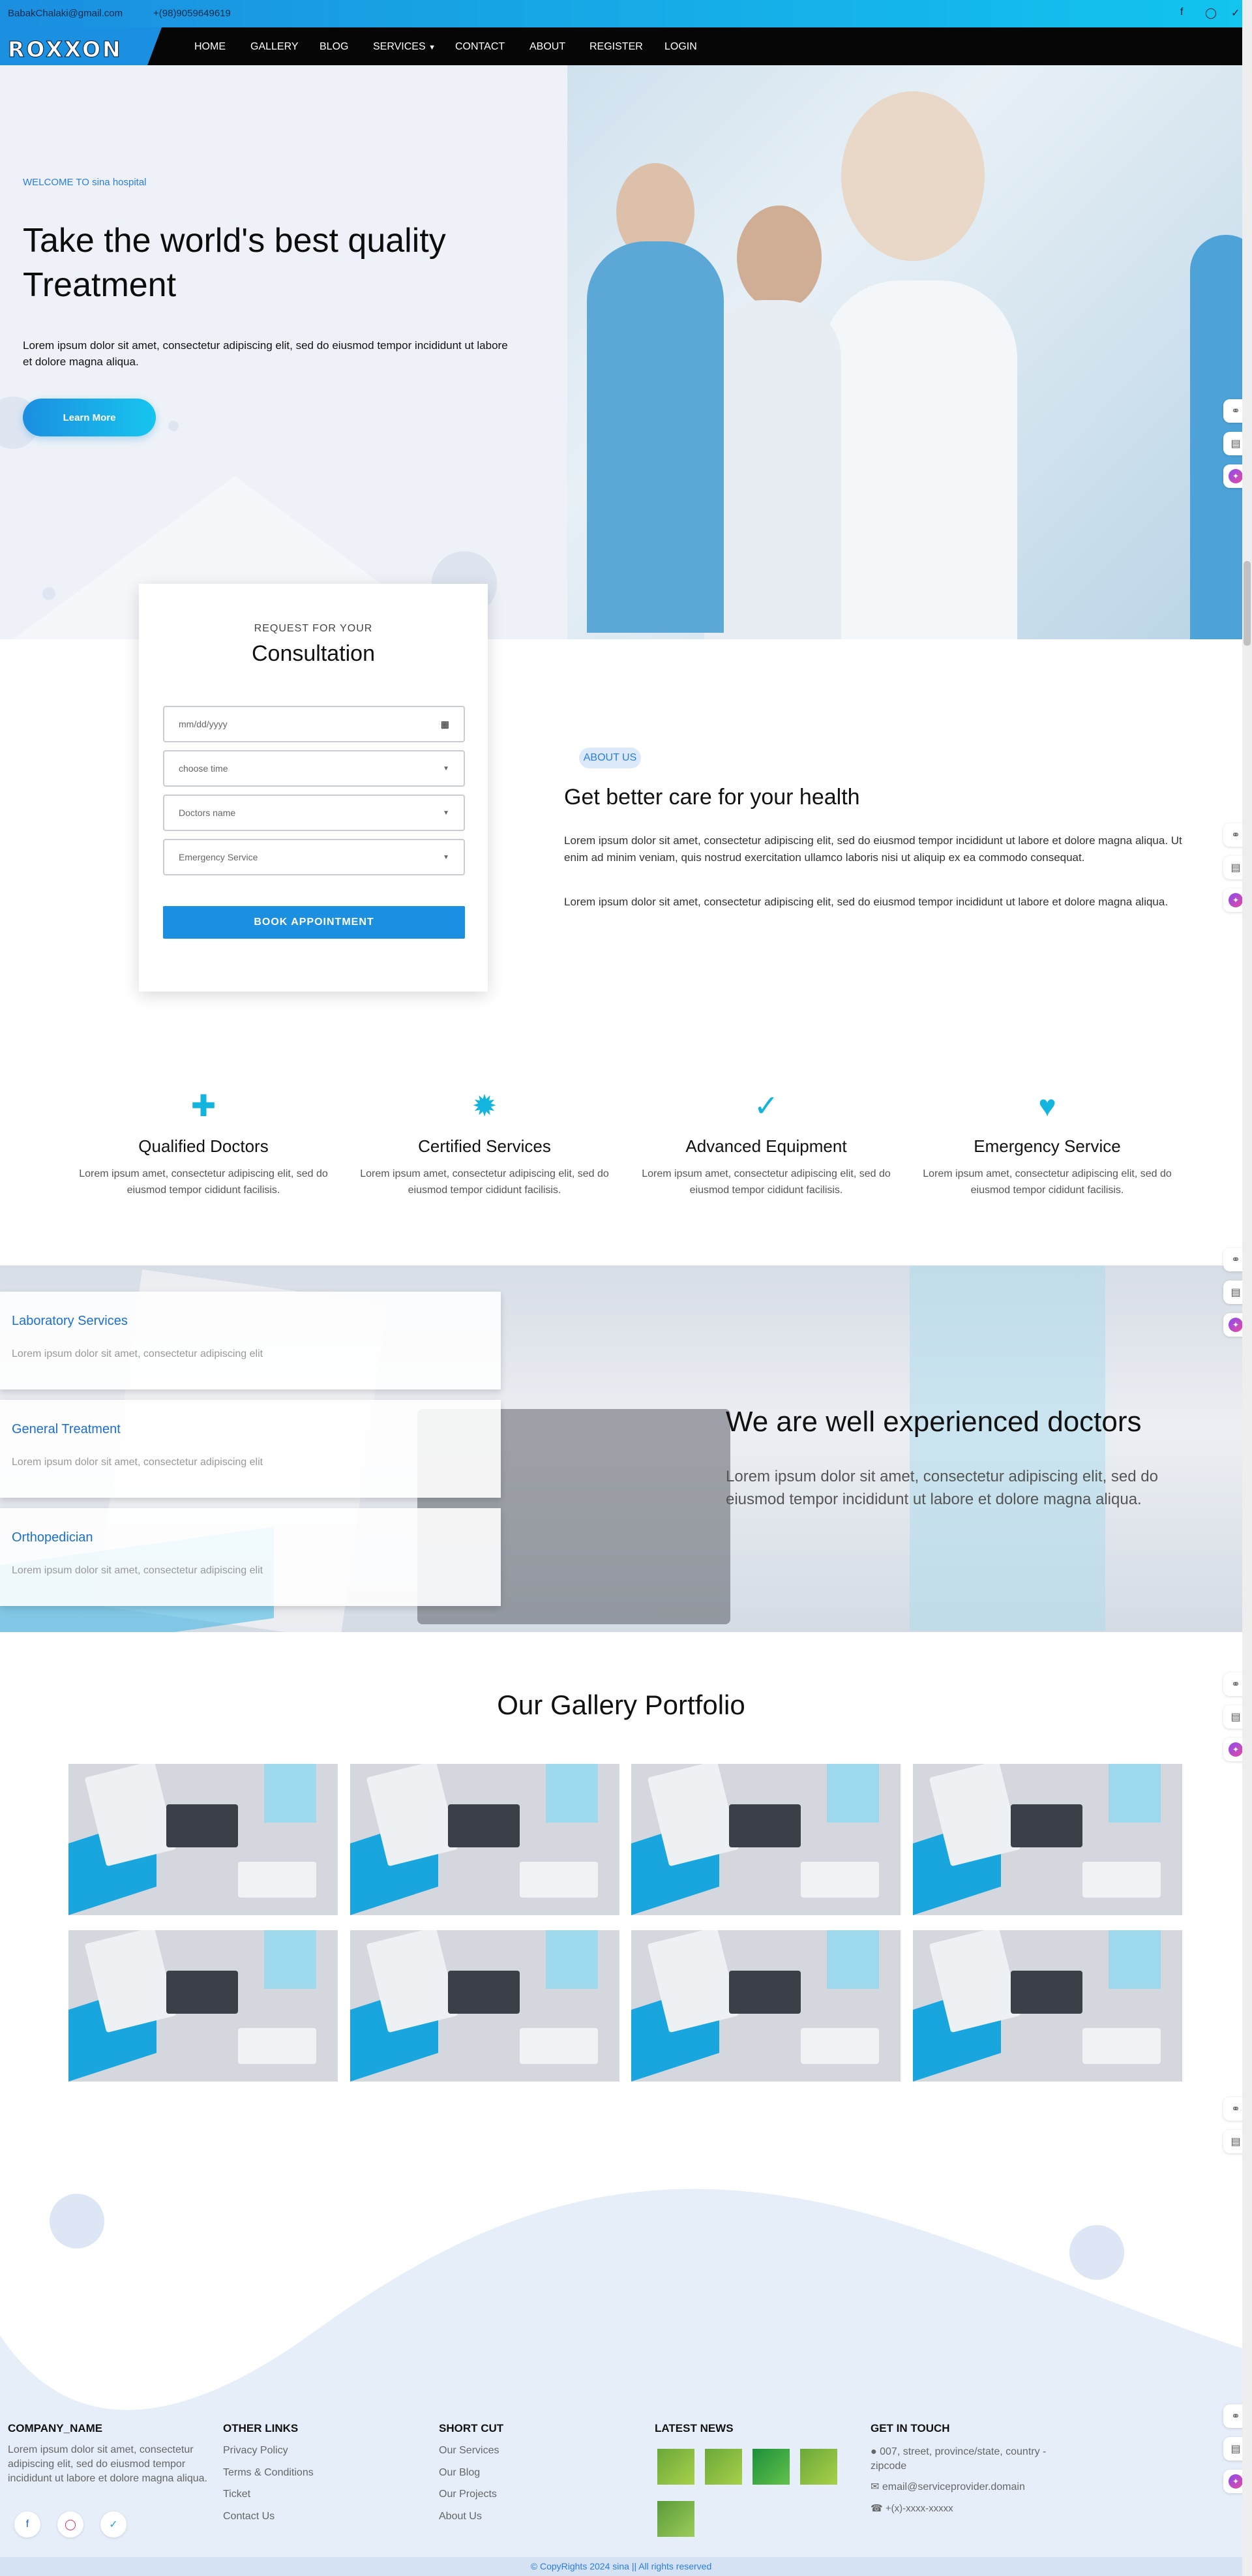 The width and height of the screenshot is (1252, 2576). I want to click on contact-phone: +(98)9059649619, so click(192, 14).